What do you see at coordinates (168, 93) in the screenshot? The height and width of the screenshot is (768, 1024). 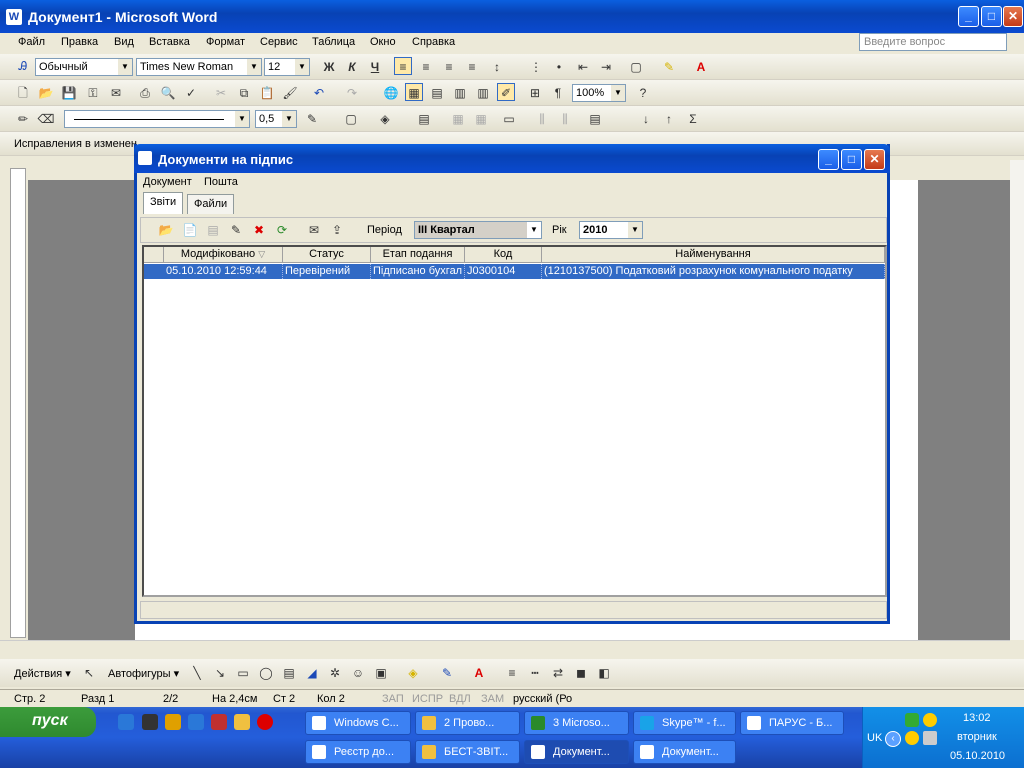 I see `print-preview-icon: 🔍` at bounding box center [168, 93].